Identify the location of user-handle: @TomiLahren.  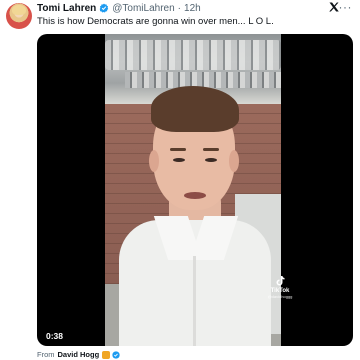
(143, 8).